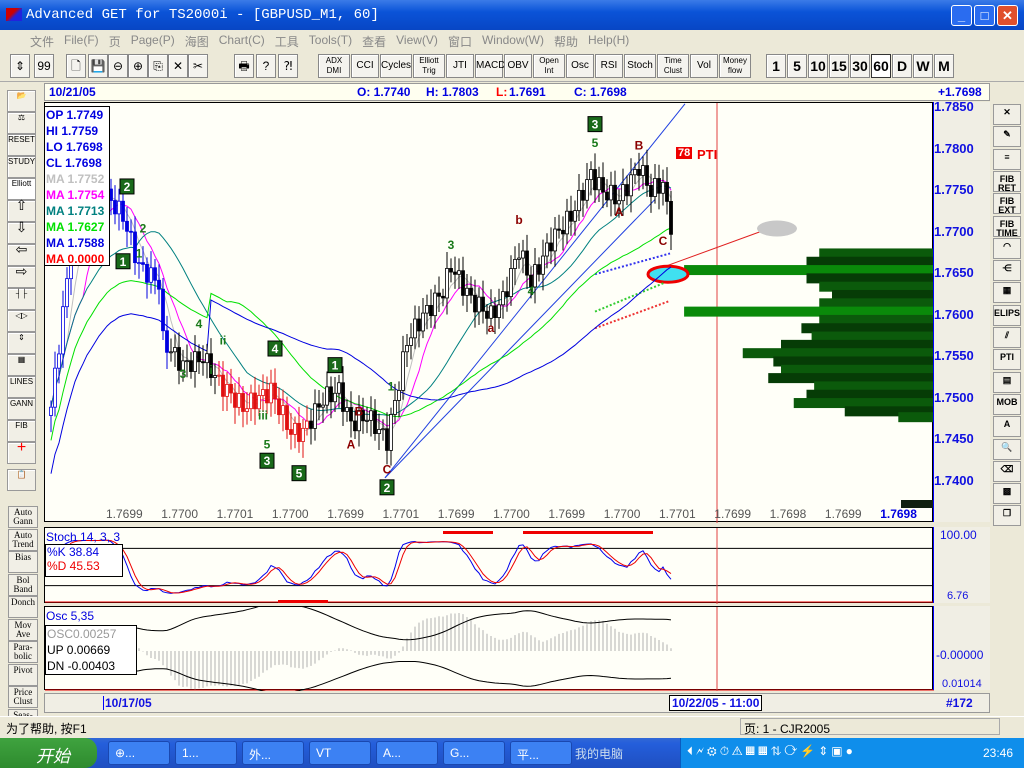 This screenshot has width=1024, height=768. Describe the element at coordinates (330, 41) in the screenshot. I see `menu-7: Tools(T)` at that location.